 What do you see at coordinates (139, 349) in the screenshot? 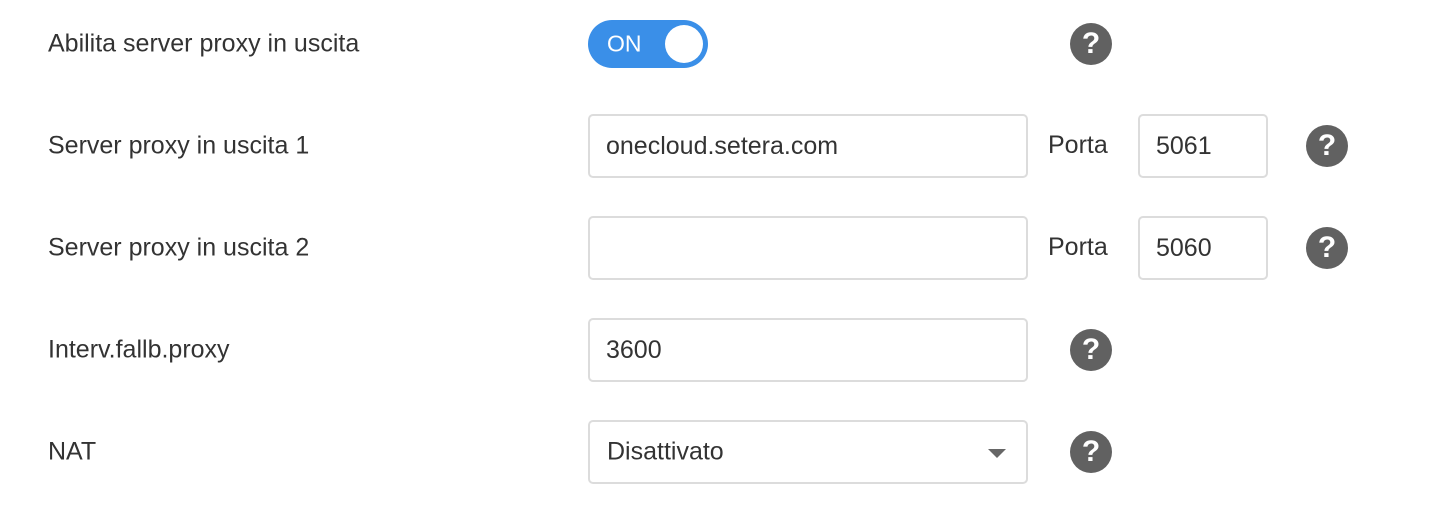
I see `fallback-label: Interv.fallb.proxy` at bounding box center [139, 349].